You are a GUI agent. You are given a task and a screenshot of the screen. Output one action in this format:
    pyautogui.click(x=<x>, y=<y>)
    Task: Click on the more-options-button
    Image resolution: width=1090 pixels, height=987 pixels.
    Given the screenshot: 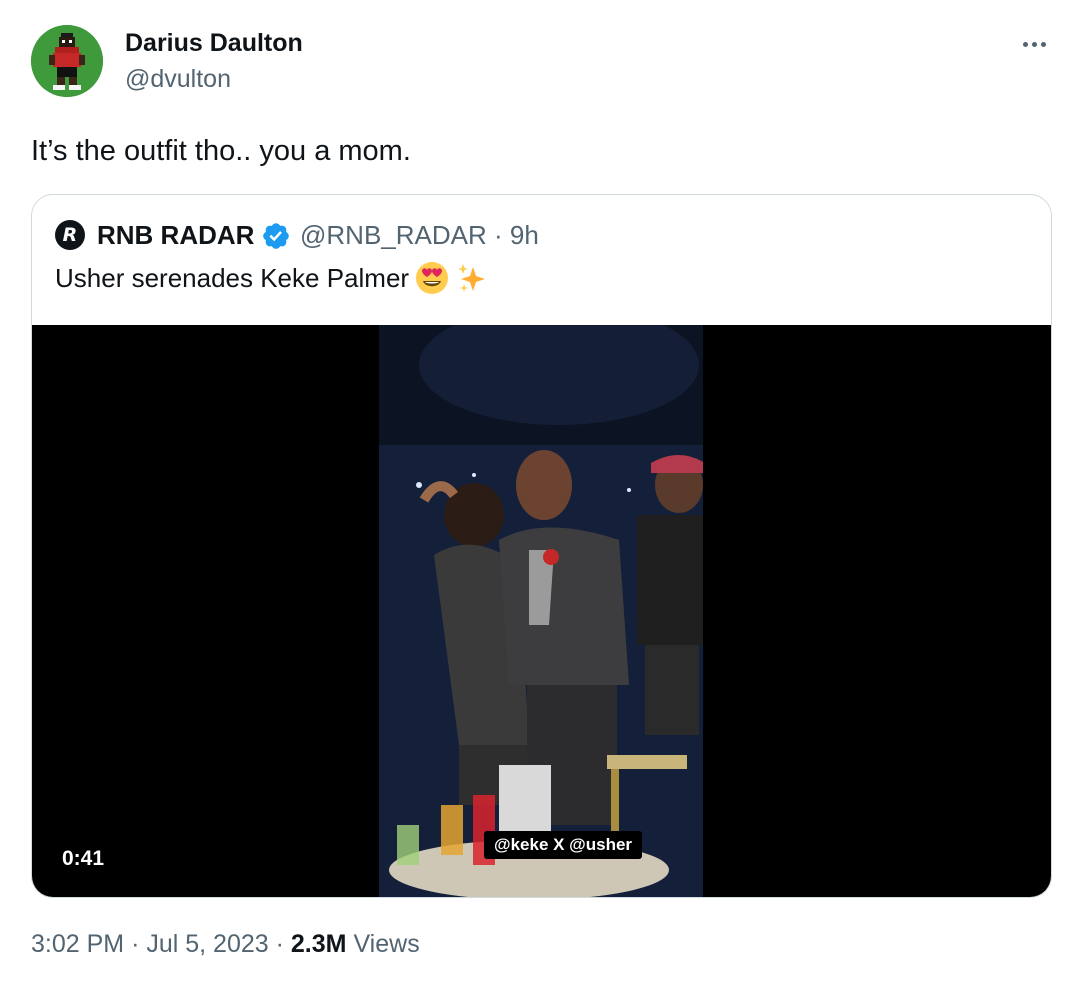 What is the action you would take?
    pyautogui.click(x=1034, y=44)
    